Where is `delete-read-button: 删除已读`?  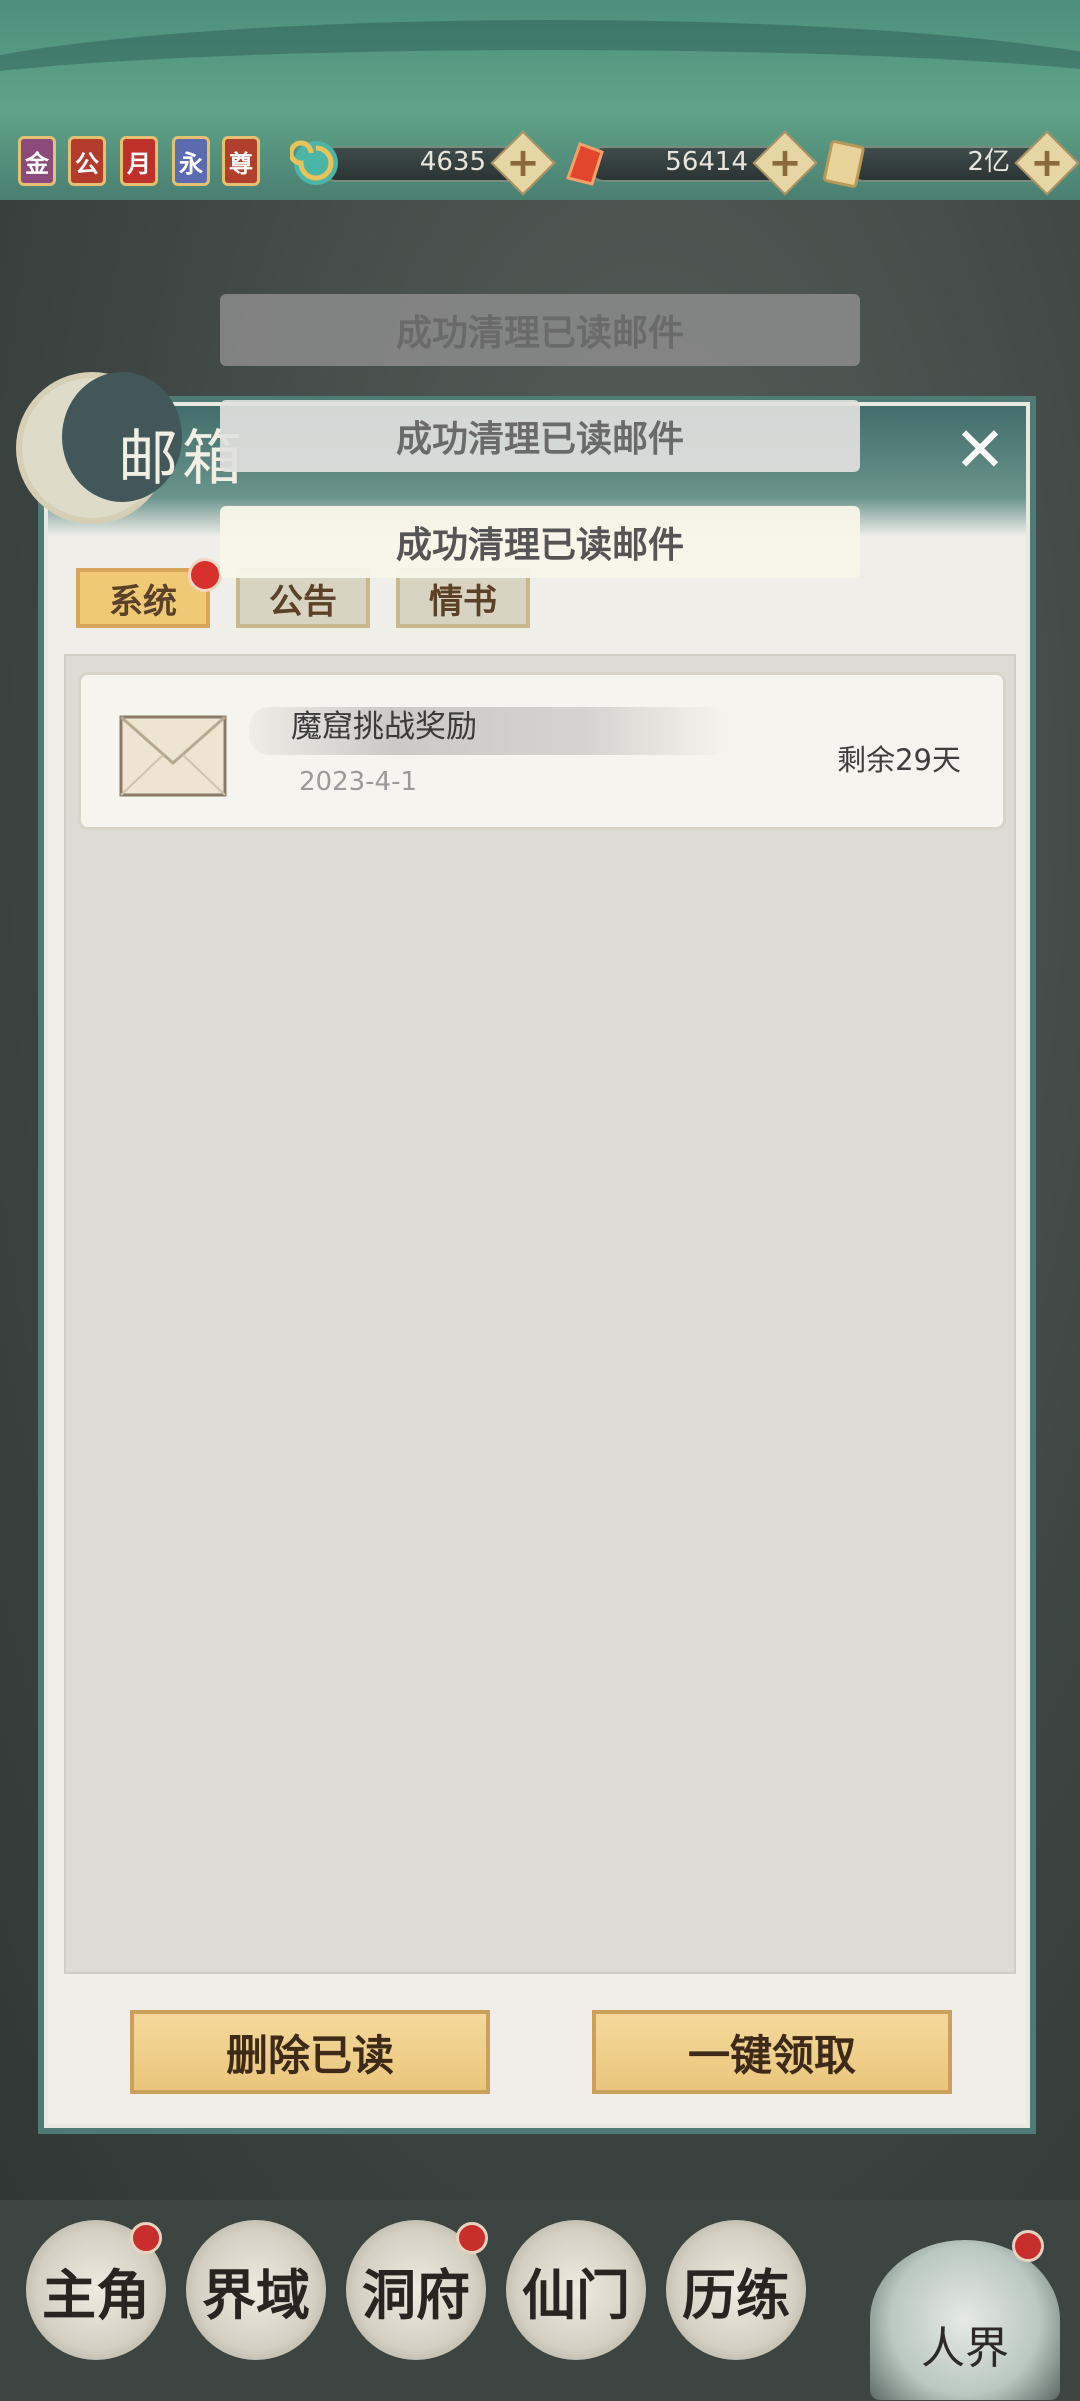 delete-read-button: 删除已读 is located at coordinates (310, 2052).